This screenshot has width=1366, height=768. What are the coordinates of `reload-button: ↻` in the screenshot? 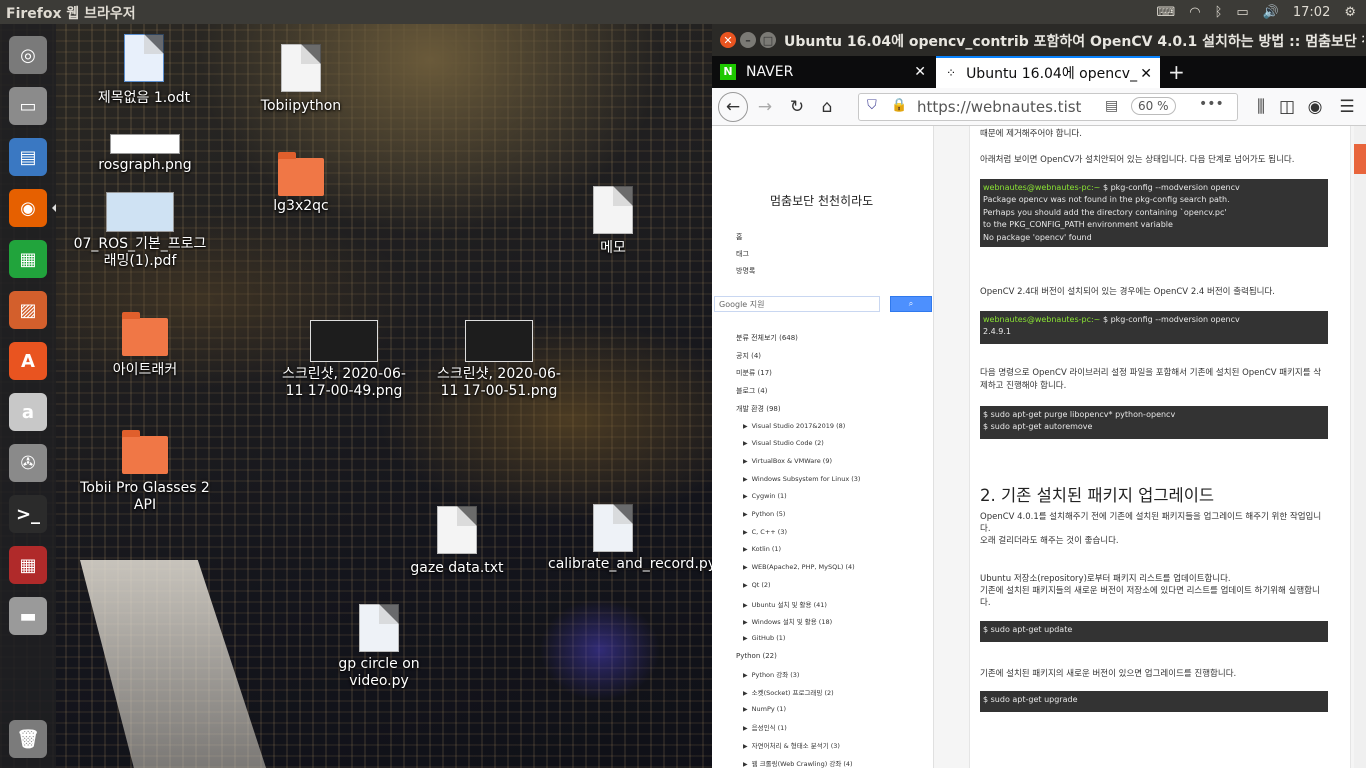 It's located at (797, 107).